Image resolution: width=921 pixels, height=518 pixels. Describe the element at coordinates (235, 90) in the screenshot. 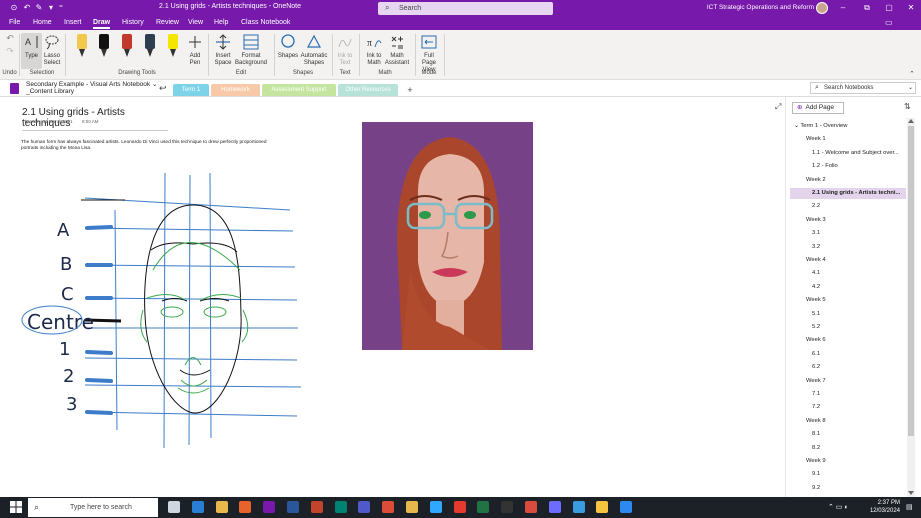

I see `section-tab-homework: Homework` at that location.